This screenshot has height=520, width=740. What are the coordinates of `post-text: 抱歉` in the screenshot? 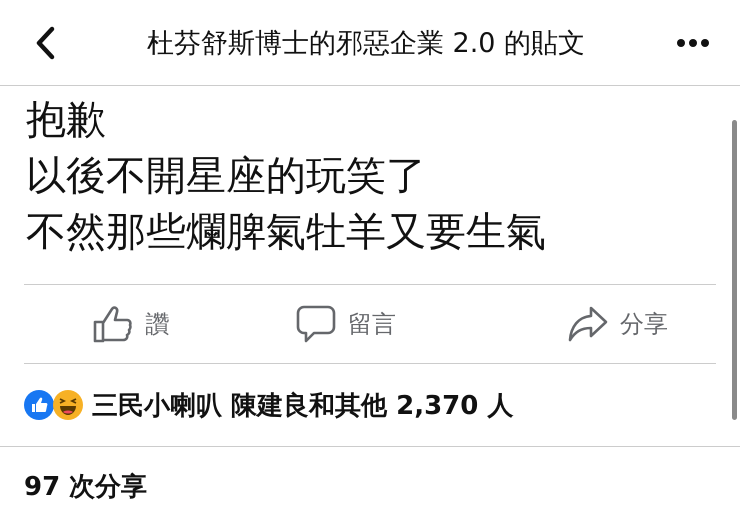 It's located at (66, 120).